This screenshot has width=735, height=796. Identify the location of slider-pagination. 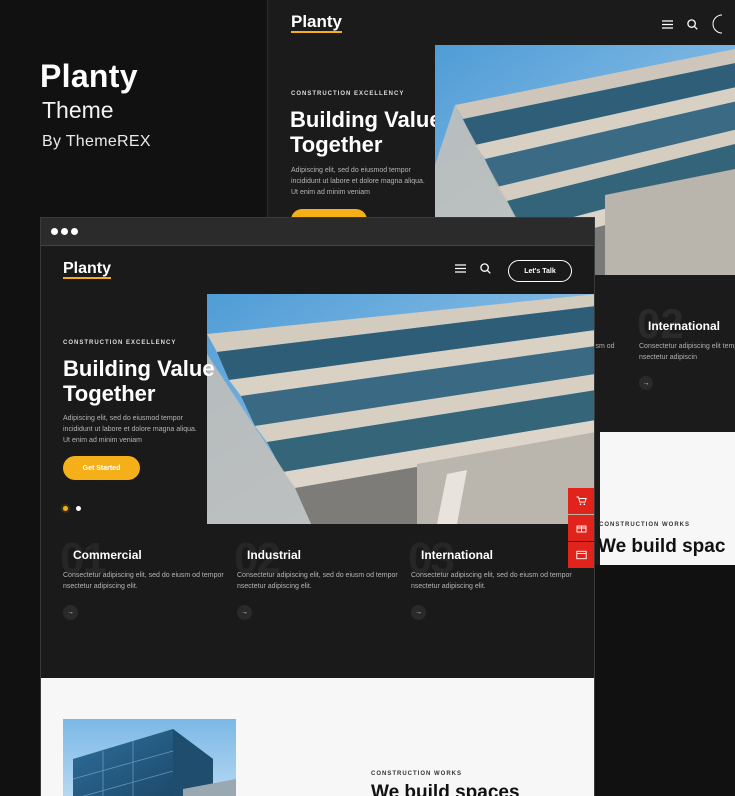
(72, 508).